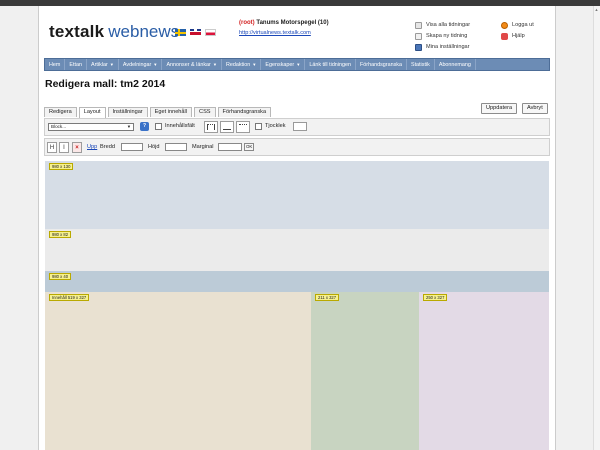 The width and height of the screenshot is (600, 450). I want to click on nav-label: Hem, so click(55, 64).